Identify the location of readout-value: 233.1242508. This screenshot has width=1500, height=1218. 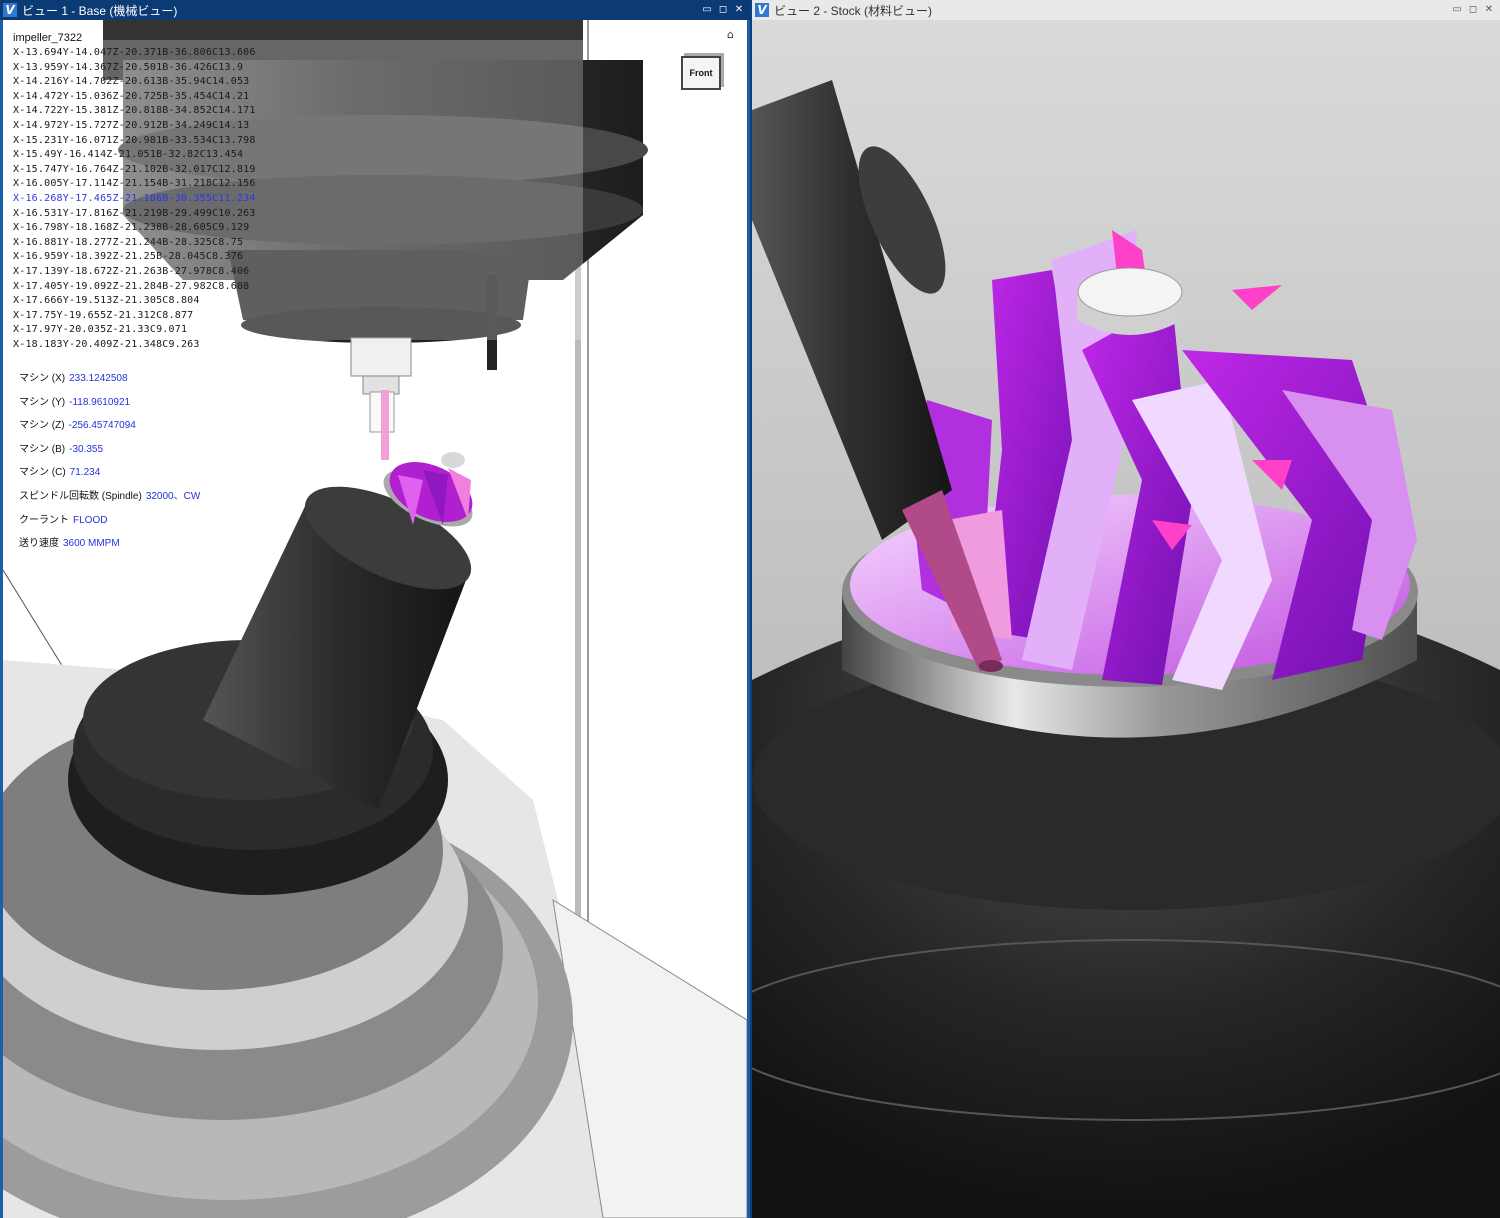
(98, 378).